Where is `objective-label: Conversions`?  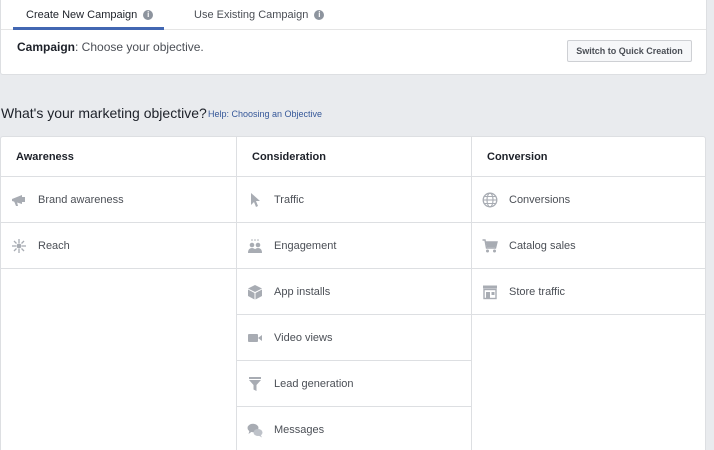 objective-label: Conversions is located at coordinates (540, 199).